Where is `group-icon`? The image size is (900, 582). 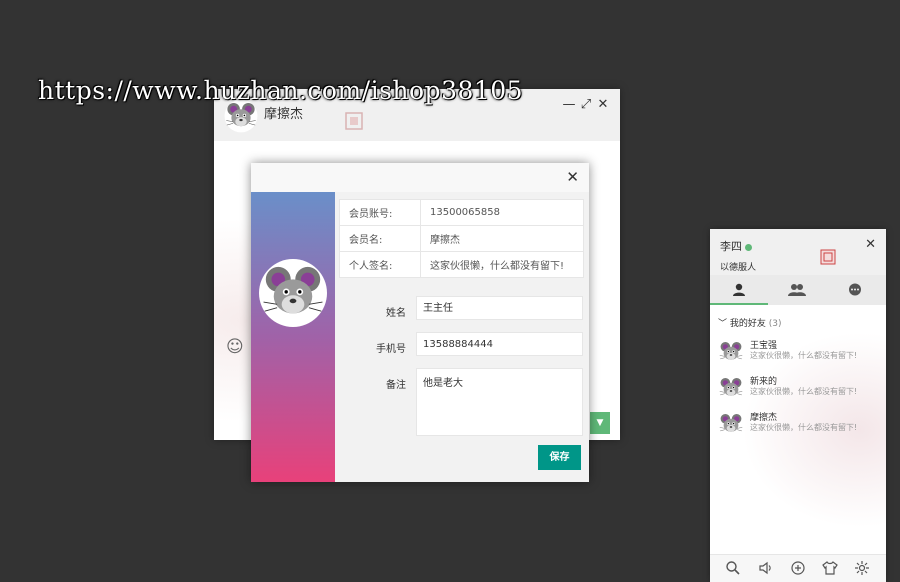 group-icon is located at coordinates (797, 290).